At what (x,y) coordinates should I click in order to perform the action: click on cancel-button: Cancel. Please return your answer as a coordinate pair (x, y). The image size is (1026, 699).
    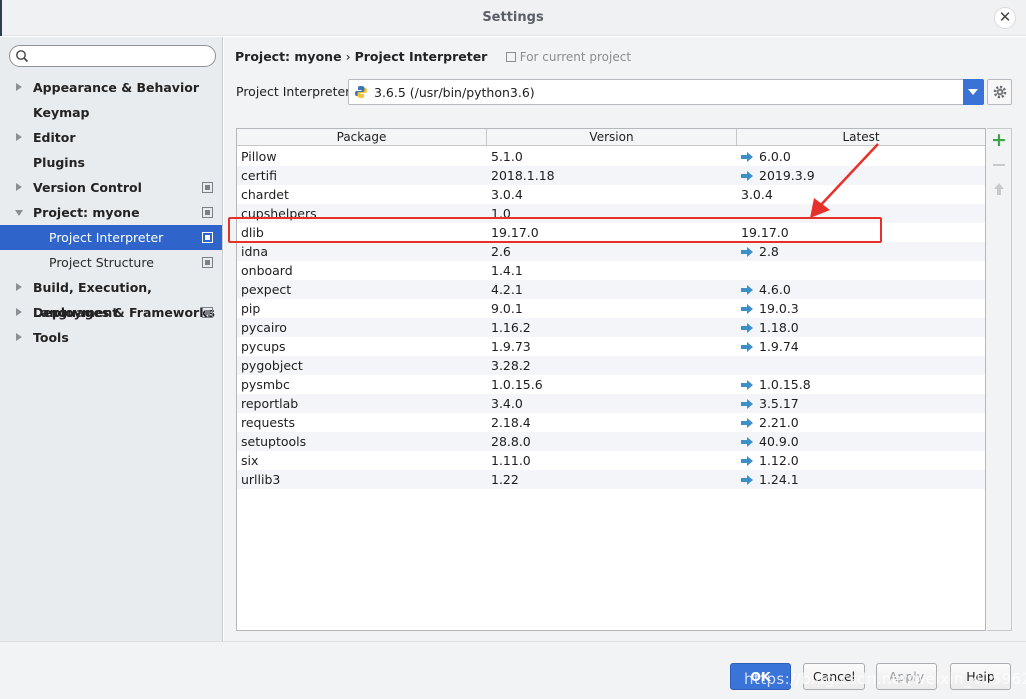
    Looking at the image, I should click on (834, 676).